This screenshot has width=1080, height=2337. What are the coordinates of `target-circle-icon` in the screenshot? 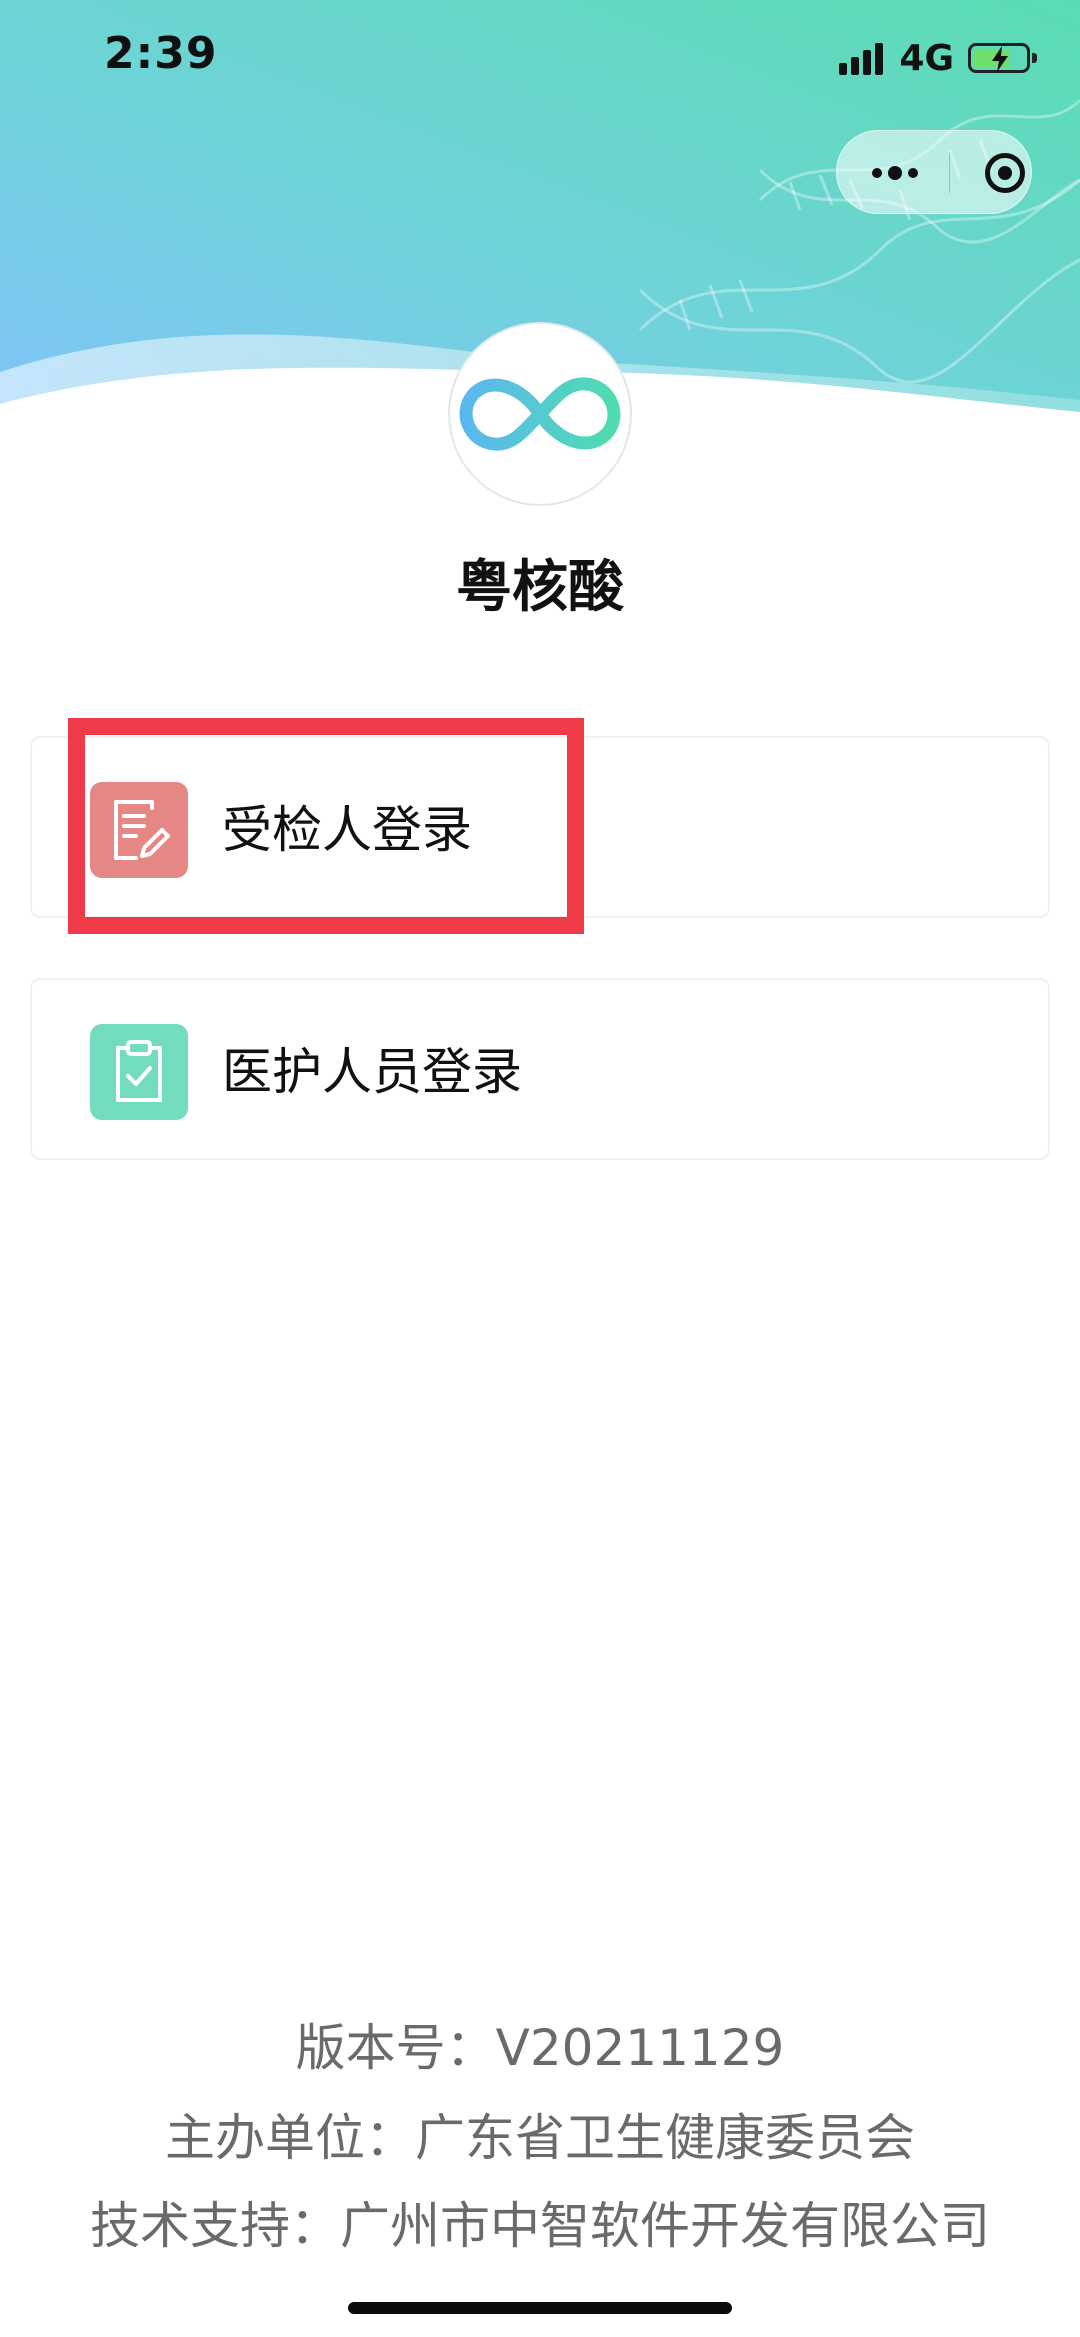 It's located at (1005, 173).